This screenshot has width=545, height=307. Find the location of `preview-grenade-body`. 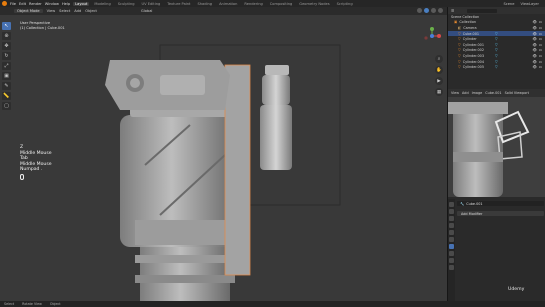

preview-grenade-body is located at coordinates (276, 137).